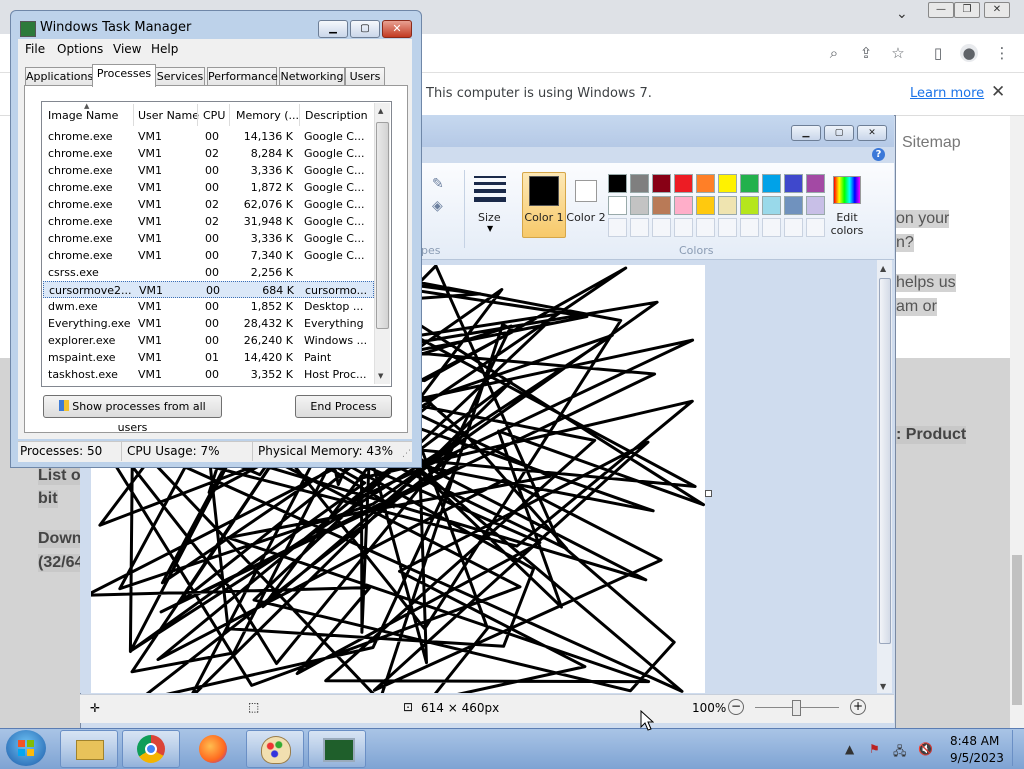 The image size is (1024, 769). What do you see at coordinates (858, 707) in the screenshot?
I see `zoom-in-icon: +` at bounding box center [858, 707].